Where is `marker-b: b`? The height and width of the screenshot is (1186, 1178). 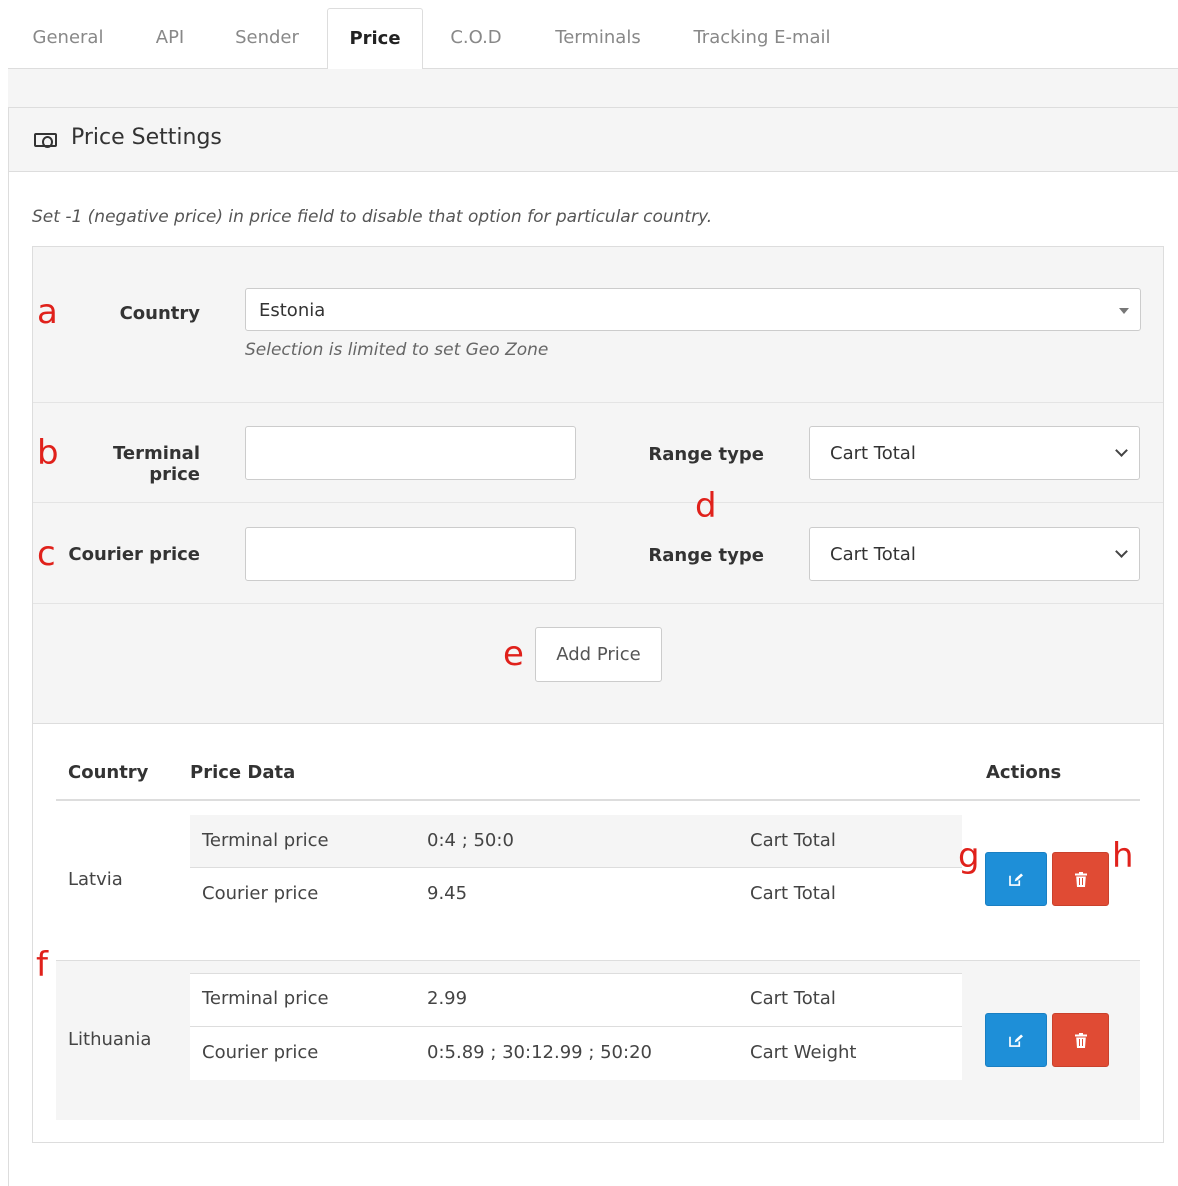 marker-b: b is located at coordinates (48, 453).